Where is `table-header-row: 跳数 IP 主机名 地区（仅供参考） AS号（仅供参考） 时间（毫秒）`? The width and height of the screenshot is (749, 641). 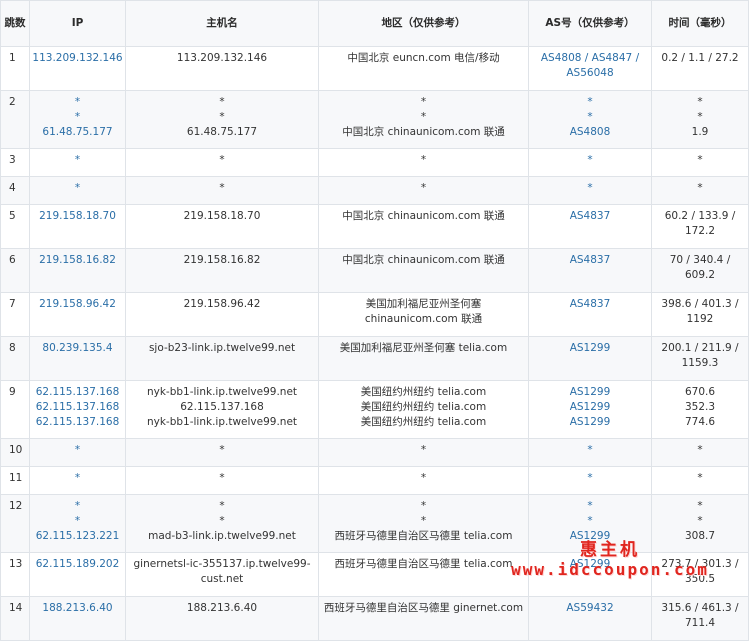 table-header-row: 跳数 IP 主机名 地区（仅供参考） AS号（仅供参考） 时间（毫秒） is located at coordinates (374, 23).